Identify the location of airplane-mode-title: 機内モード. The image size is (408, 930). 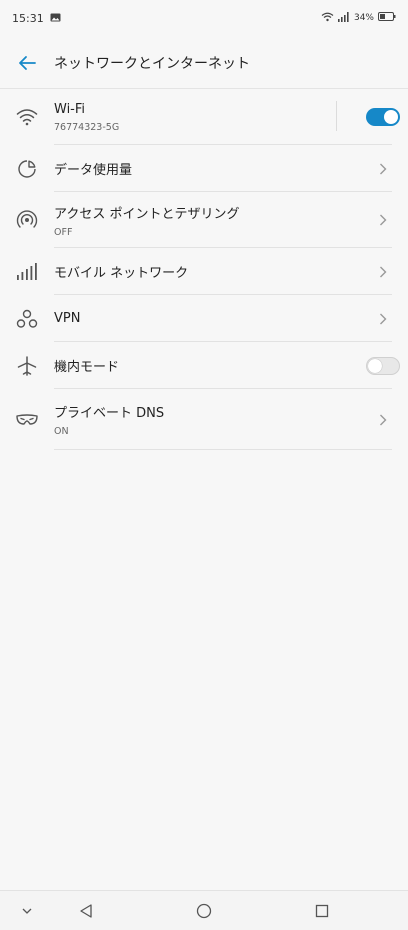
(87, 367).